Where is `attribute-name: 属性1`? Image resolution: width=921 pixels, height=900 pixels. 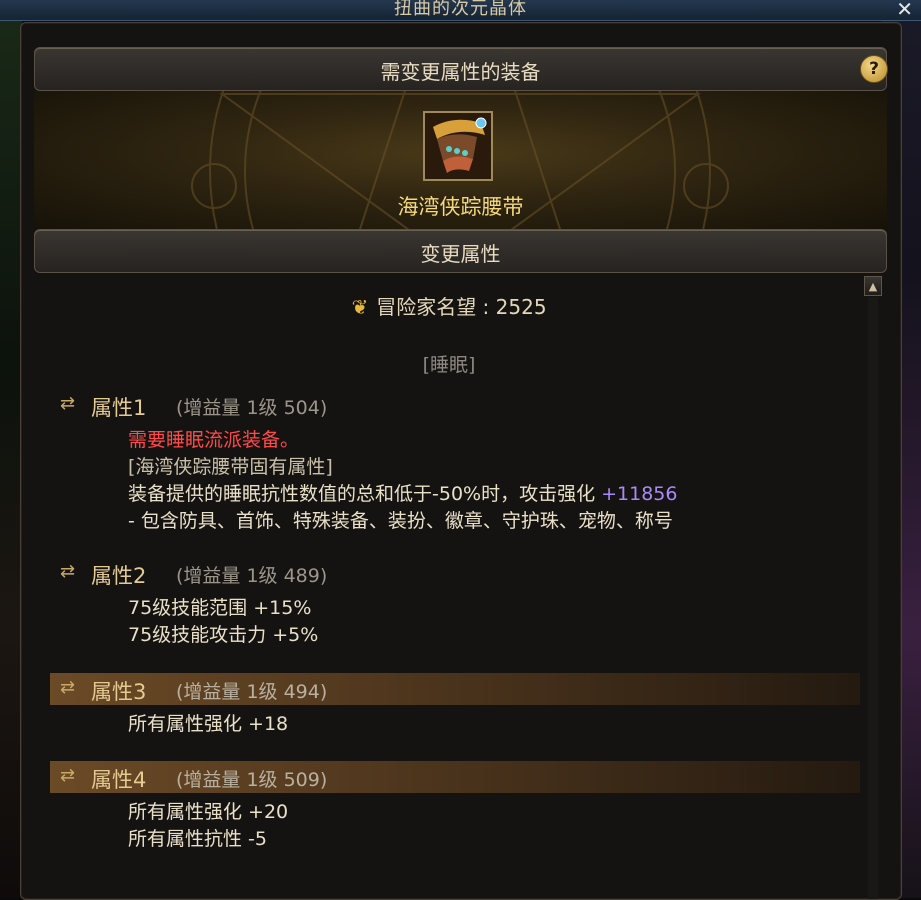
attribute-name: 属性1 is located at coordinates (119, 408).